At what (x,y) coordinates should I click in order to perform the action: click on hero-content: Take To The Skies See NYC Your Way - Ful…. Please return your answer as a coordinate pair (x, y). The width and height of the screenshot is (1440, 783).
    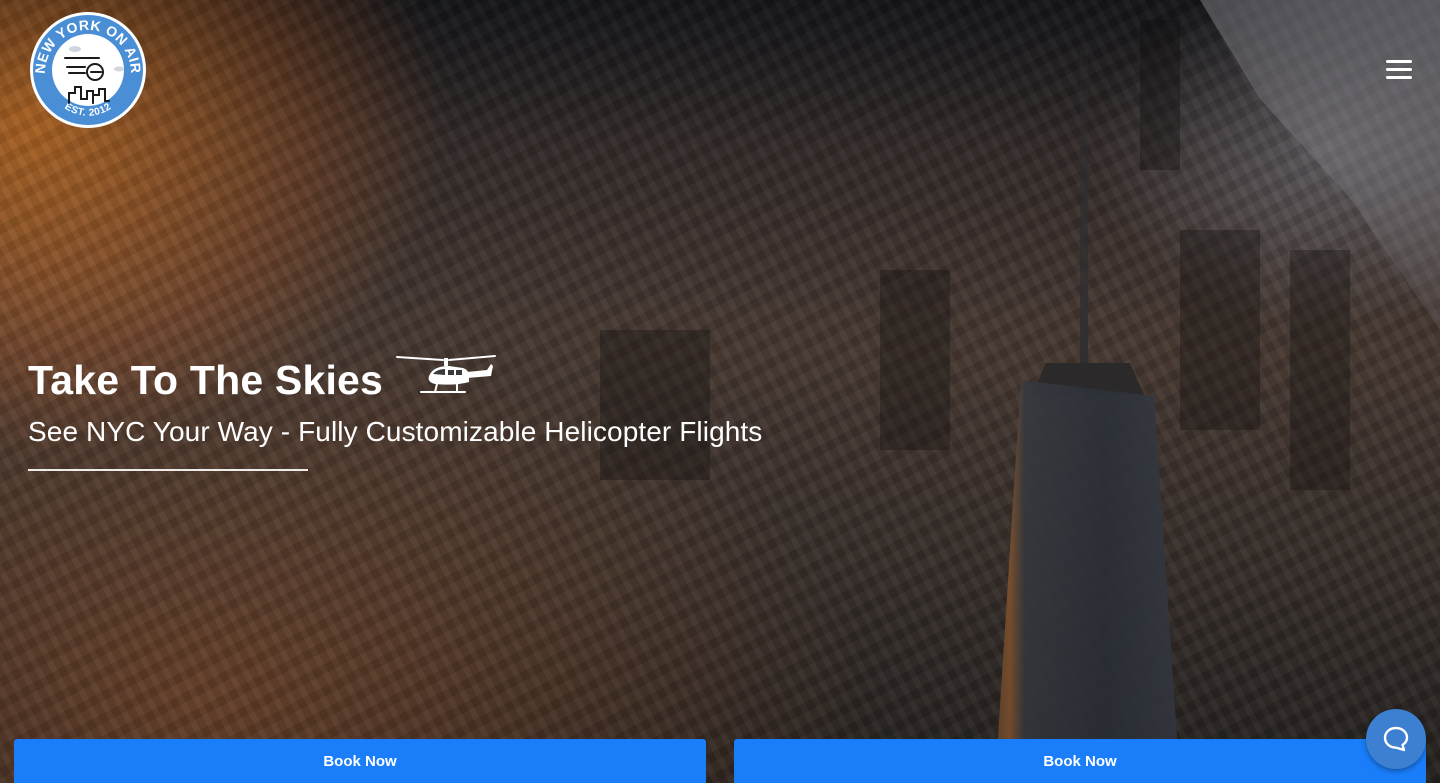
    Looking at the image, I should click on (395, 410).